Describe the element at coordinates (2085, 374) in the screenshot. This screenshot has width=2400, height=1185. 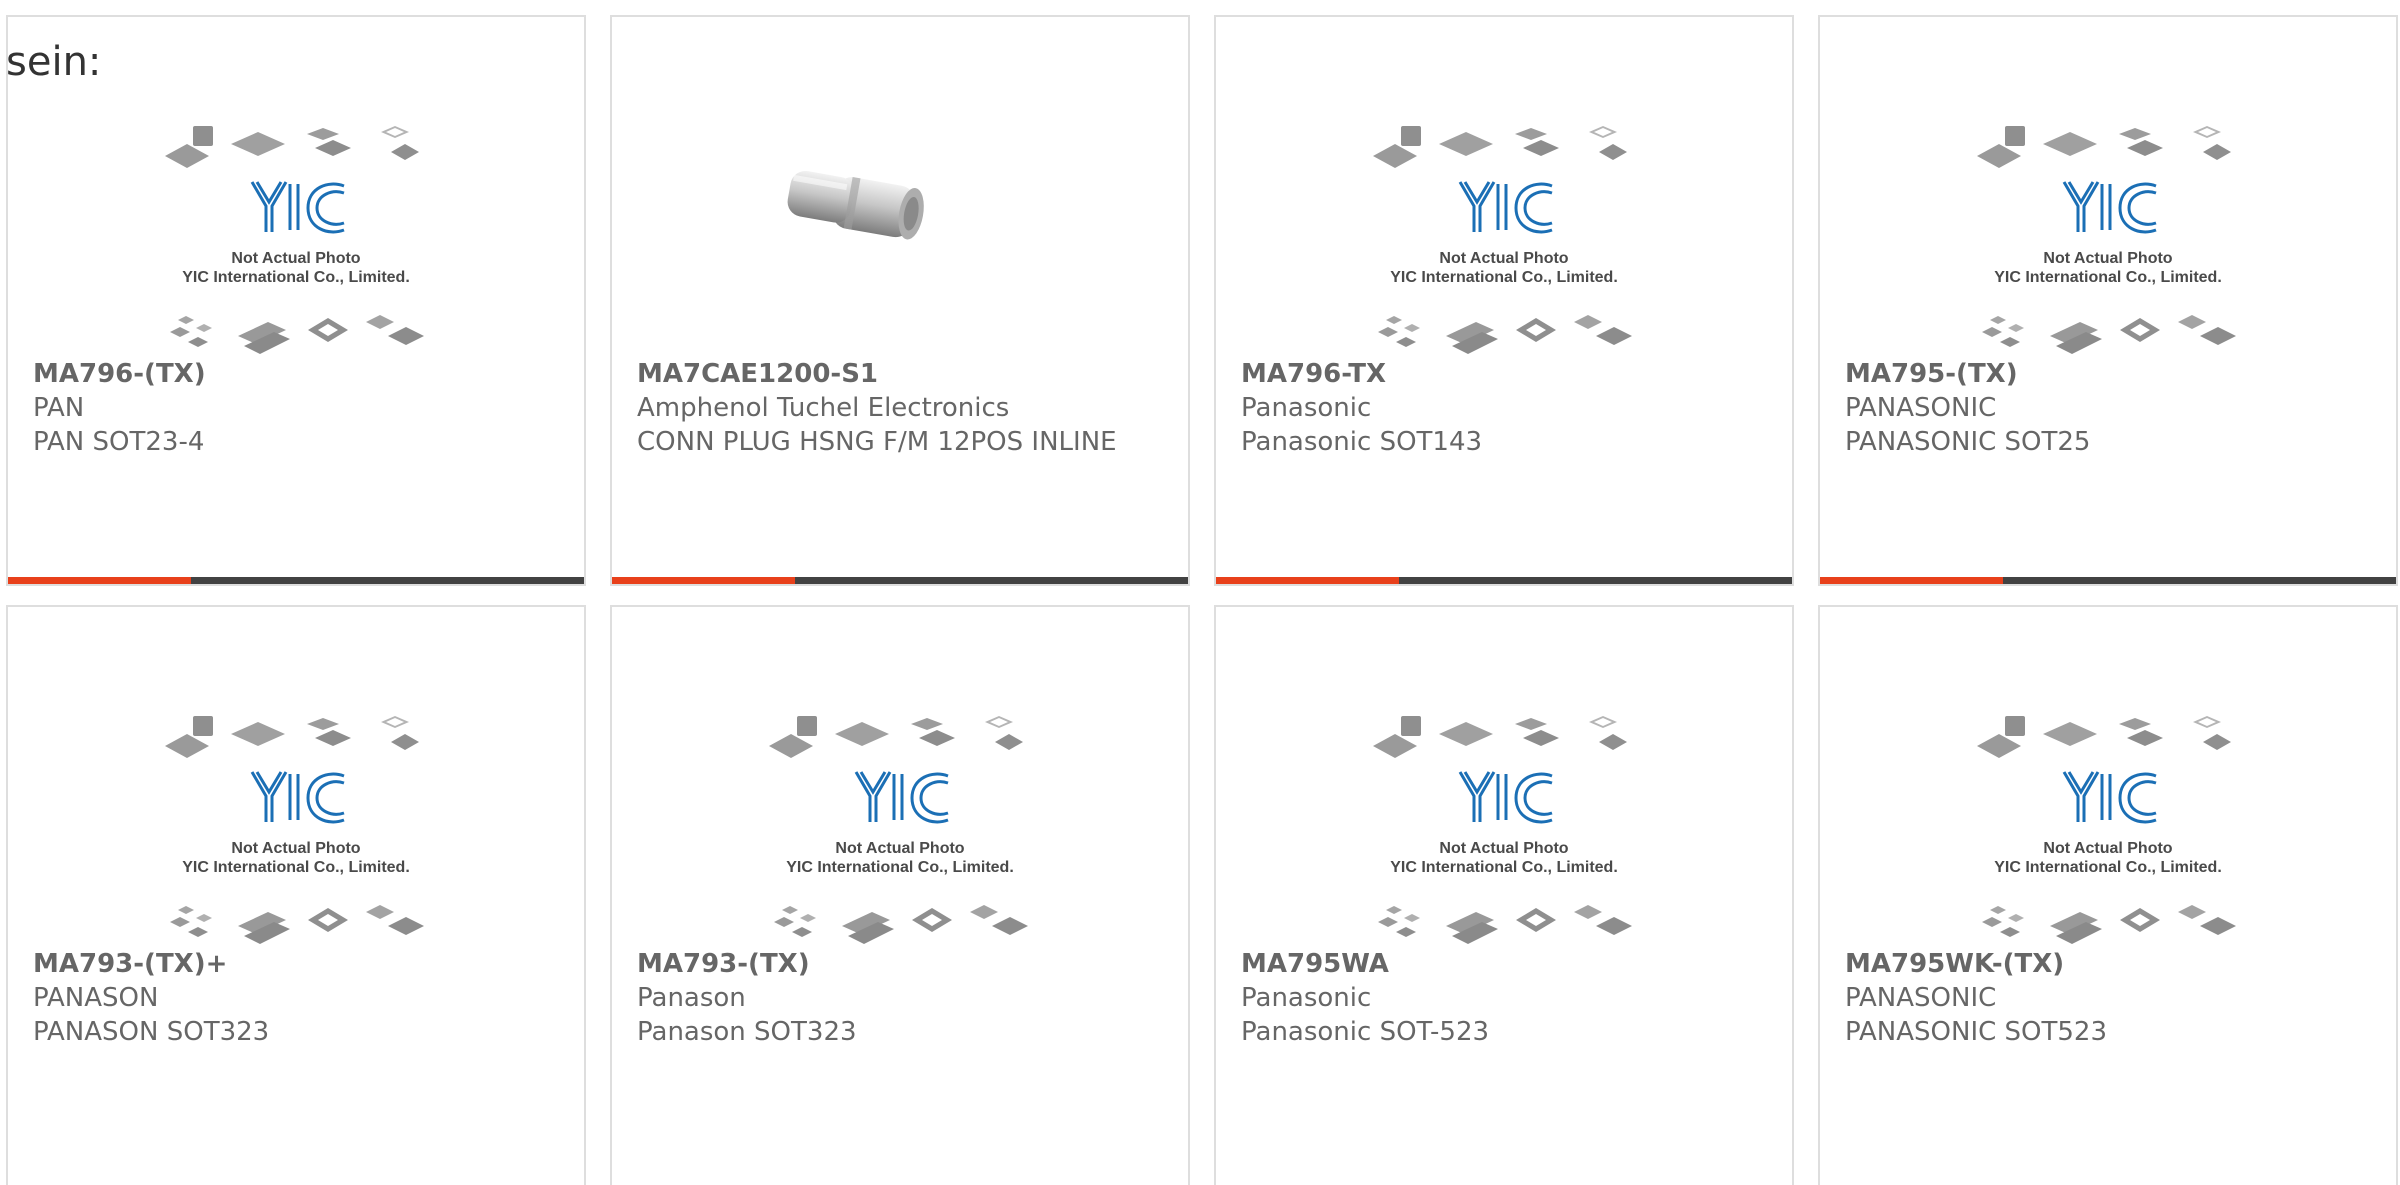
I see `product-part-number: MA795-(TX)` at that location.